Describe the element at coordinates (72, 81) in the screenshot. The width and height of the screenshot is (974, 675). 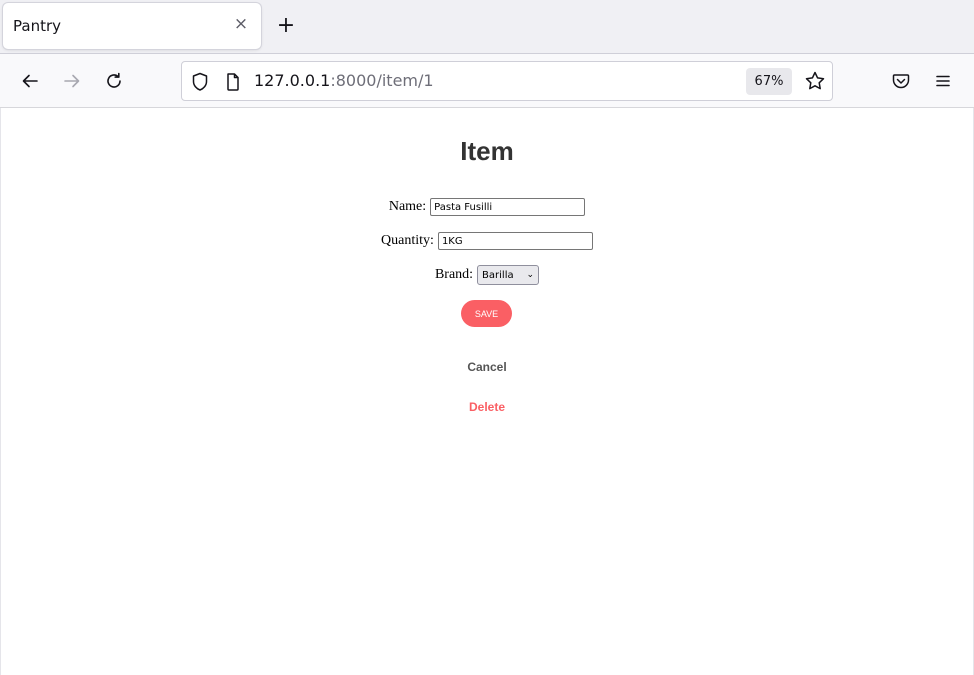
I see `forward-arrow-icon` at that location.